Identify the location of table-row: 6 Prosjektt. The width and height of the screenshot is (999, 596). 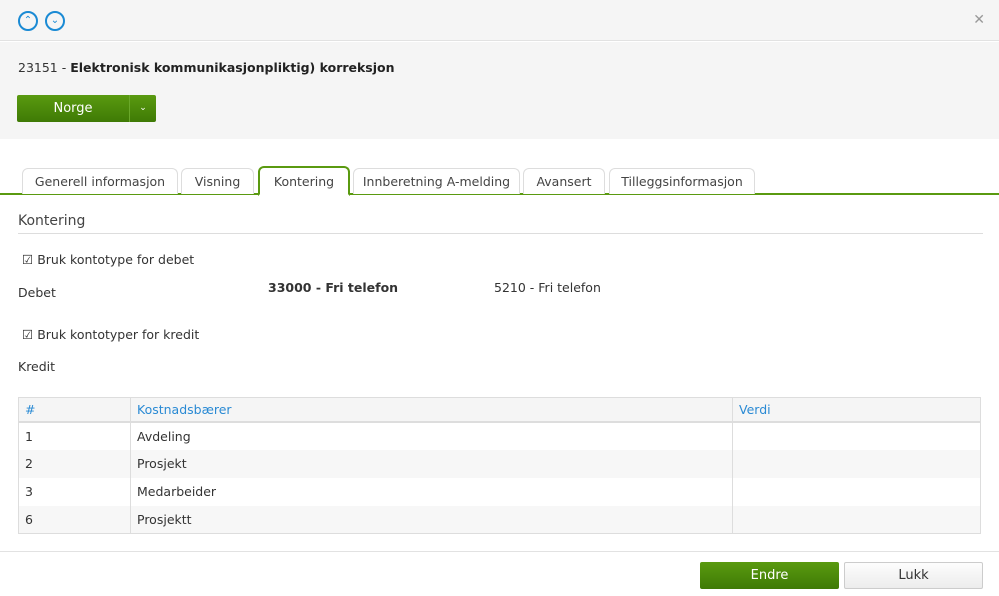
(499, 519).